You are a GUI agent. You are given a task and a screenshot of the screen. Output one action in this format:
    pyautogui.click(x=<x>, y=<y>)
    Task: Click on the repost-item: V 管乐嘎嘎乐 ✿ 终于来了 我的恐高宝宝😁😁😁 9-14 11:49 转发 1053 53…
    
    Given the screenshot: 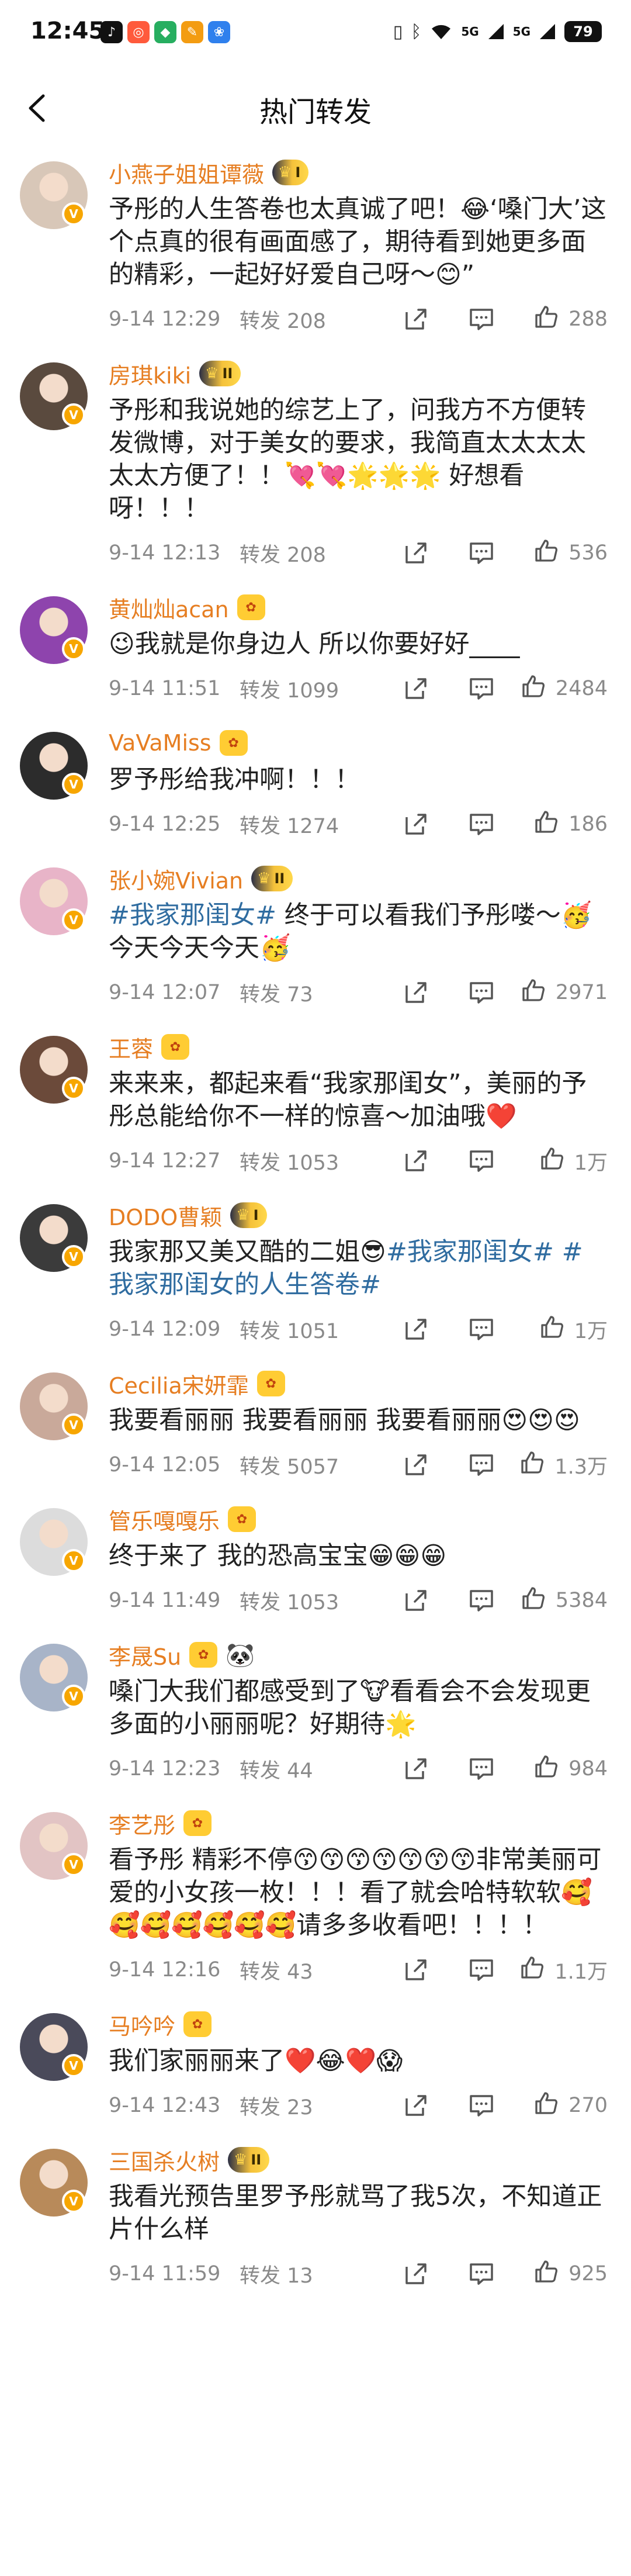 What is the action you would take?
    pyautogui.click(x=315, y=1560)
    